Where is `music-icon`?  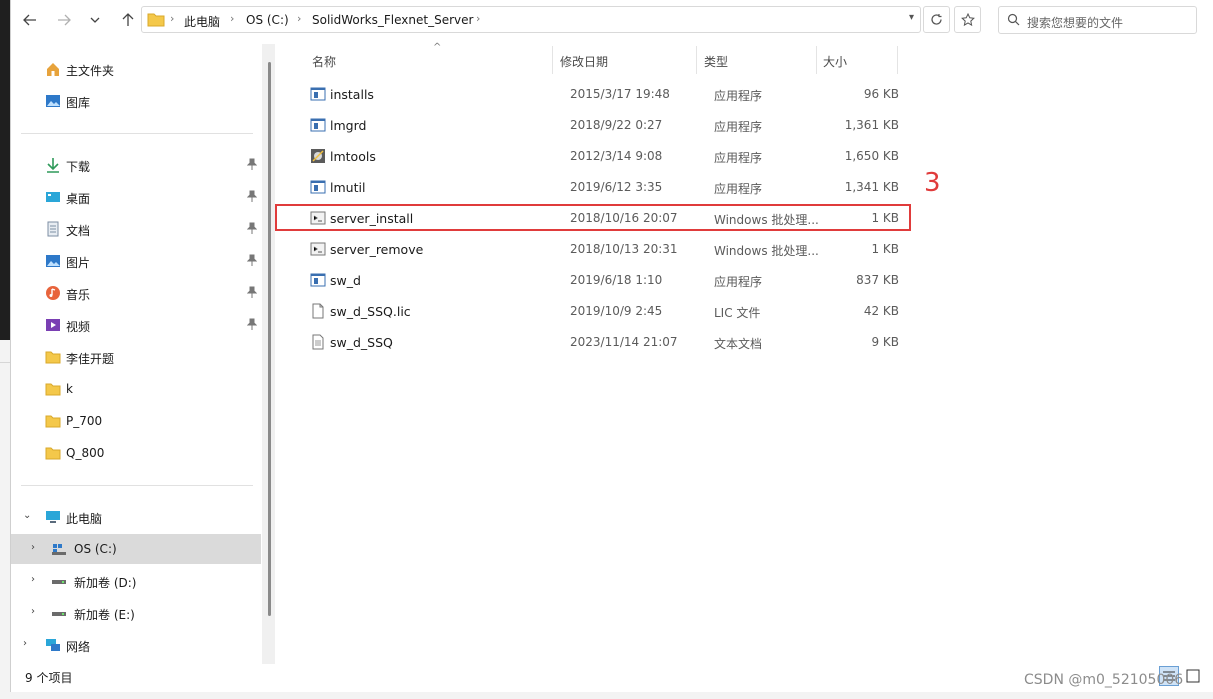
music-icon is located at coordinates (53, 293).